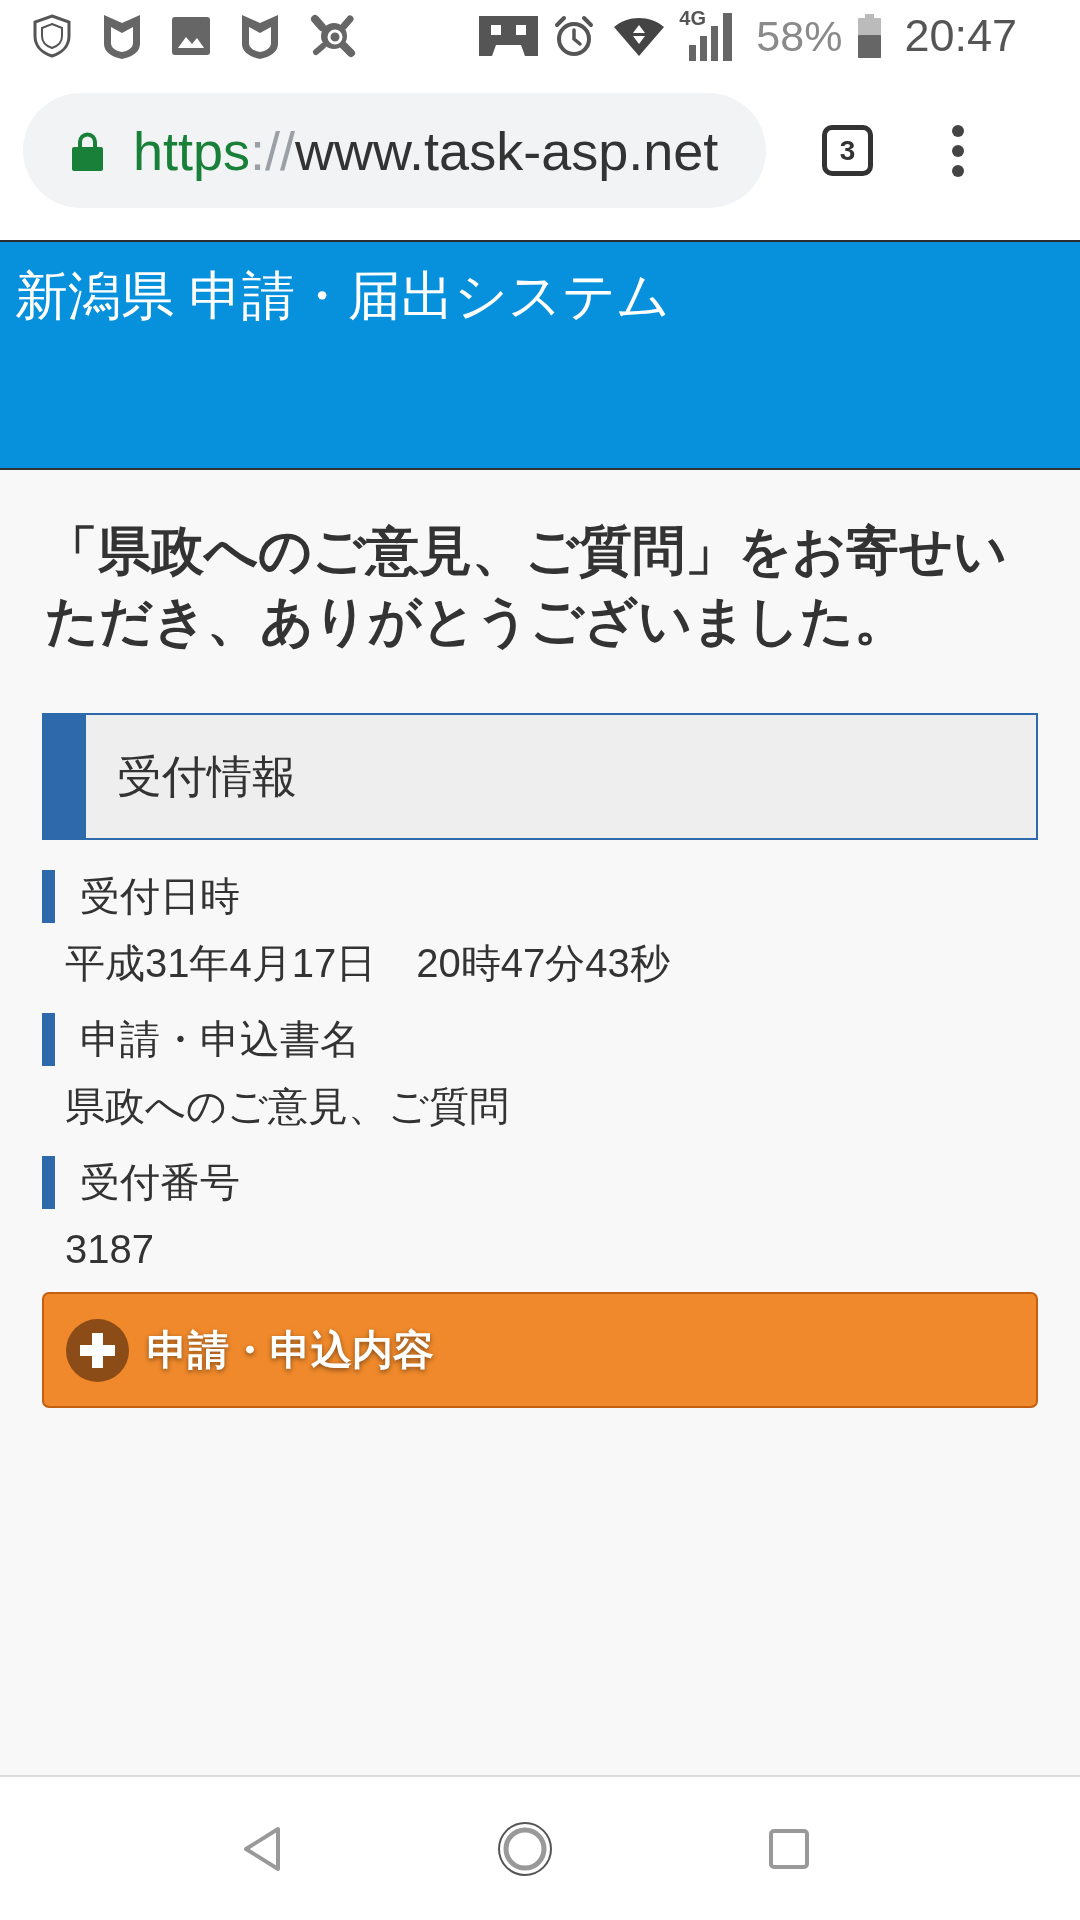  What do you see at coordinates (191, 36) in the screenshot?
I see `image-icon` at bounding box center [191, 36].